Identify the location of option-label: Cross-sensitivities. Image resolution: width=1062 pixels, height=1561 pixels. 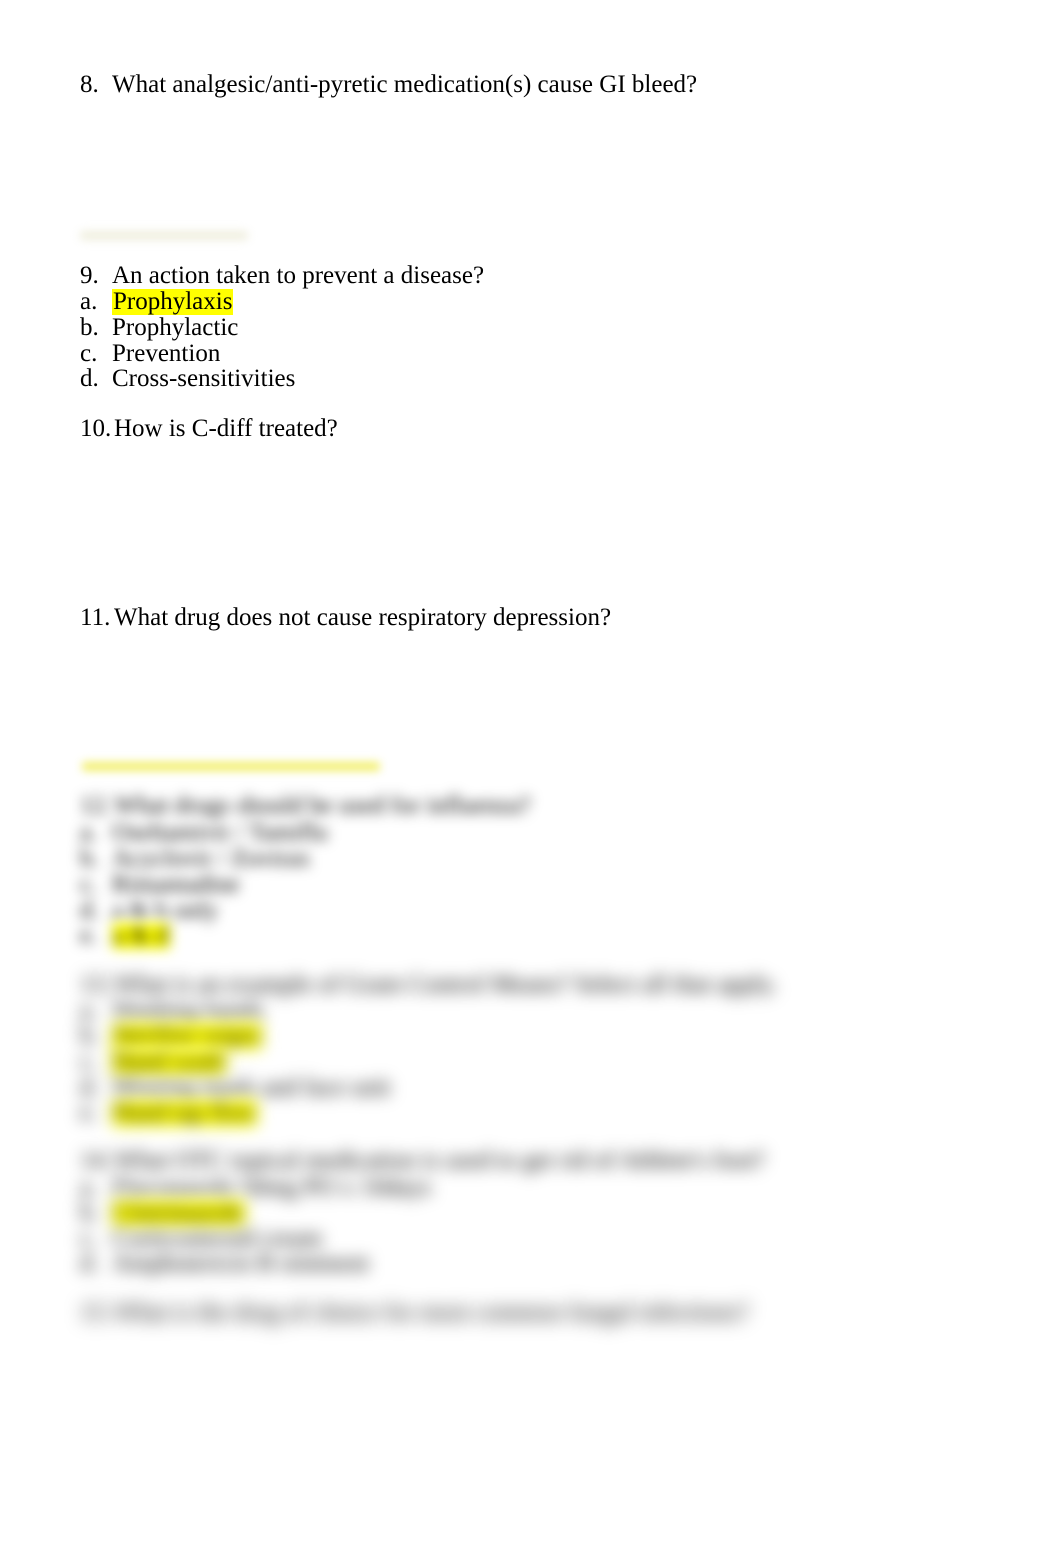
(204, 378).